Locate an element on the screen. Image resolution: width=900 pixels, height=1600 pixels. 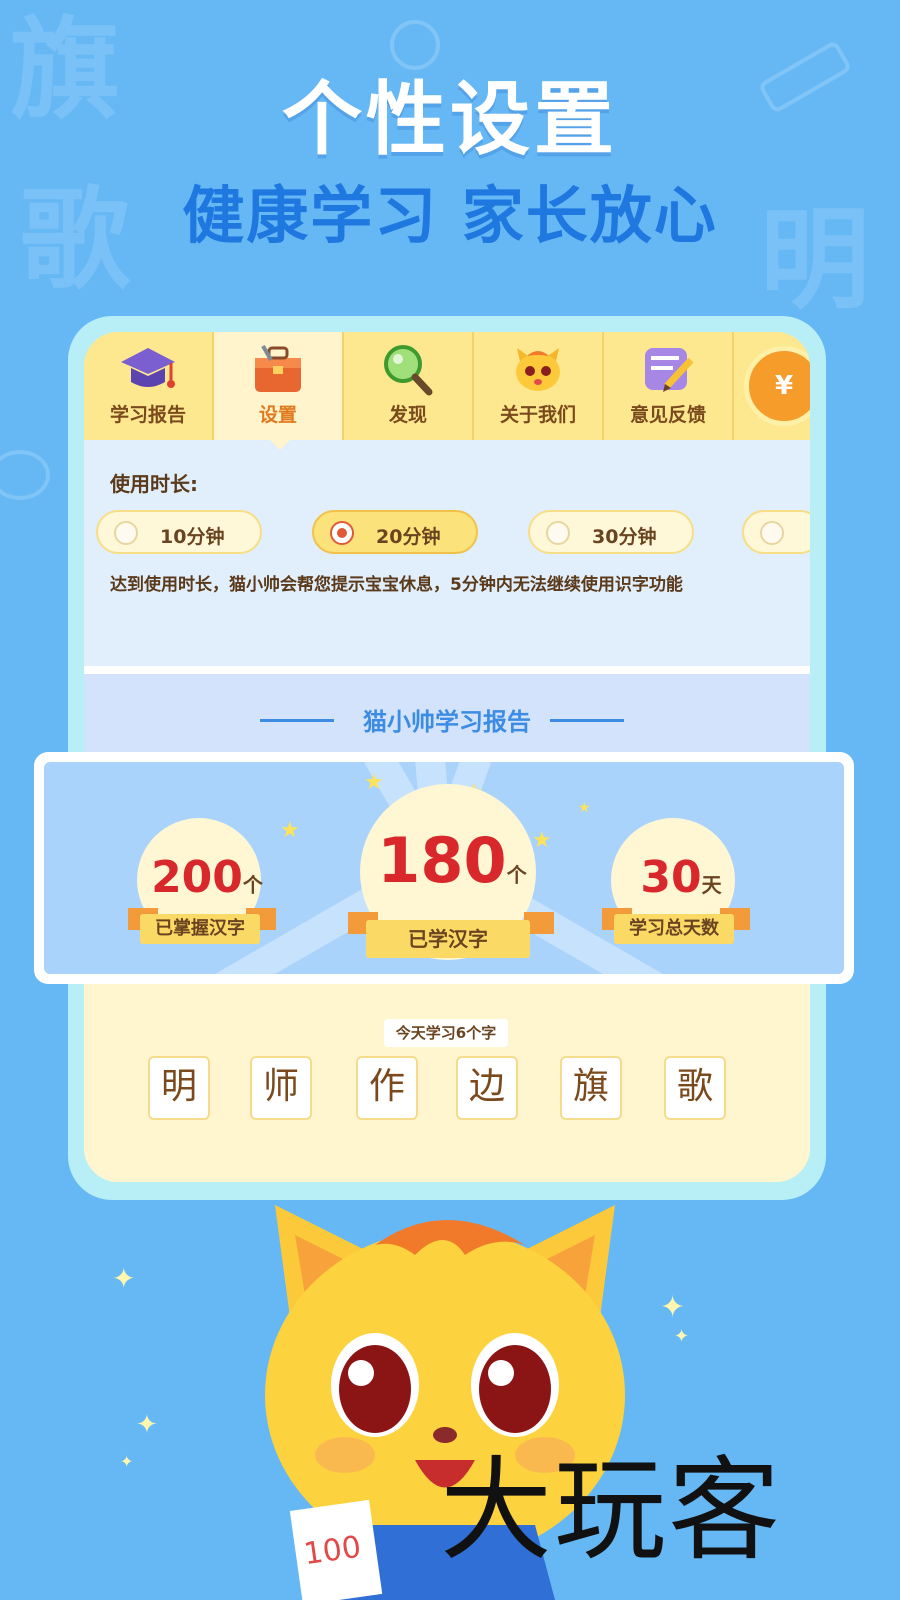
char-card: 旗 is located at coordinates (591, 1088).